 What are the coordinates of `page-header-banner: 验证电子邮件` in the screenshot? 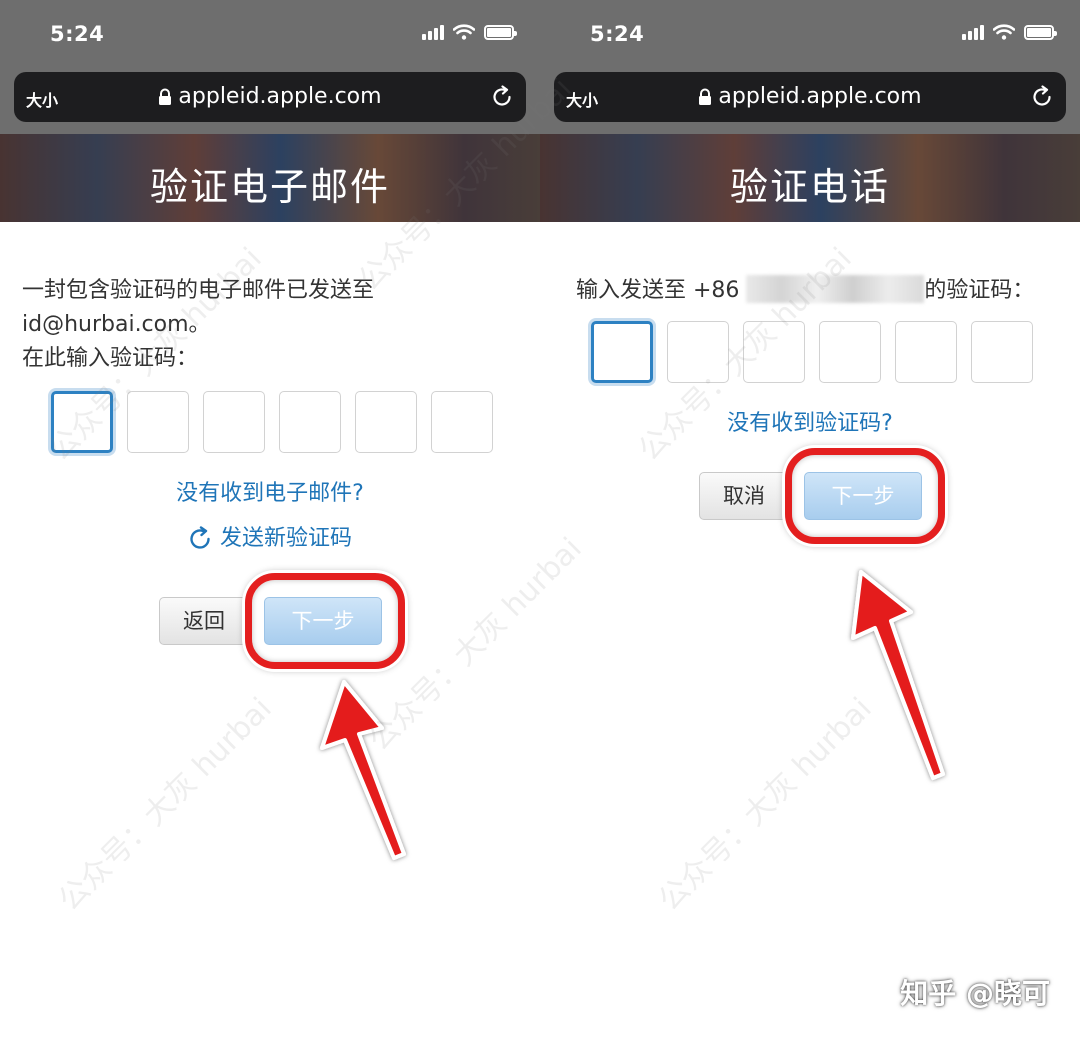 It's located at (270, 178).